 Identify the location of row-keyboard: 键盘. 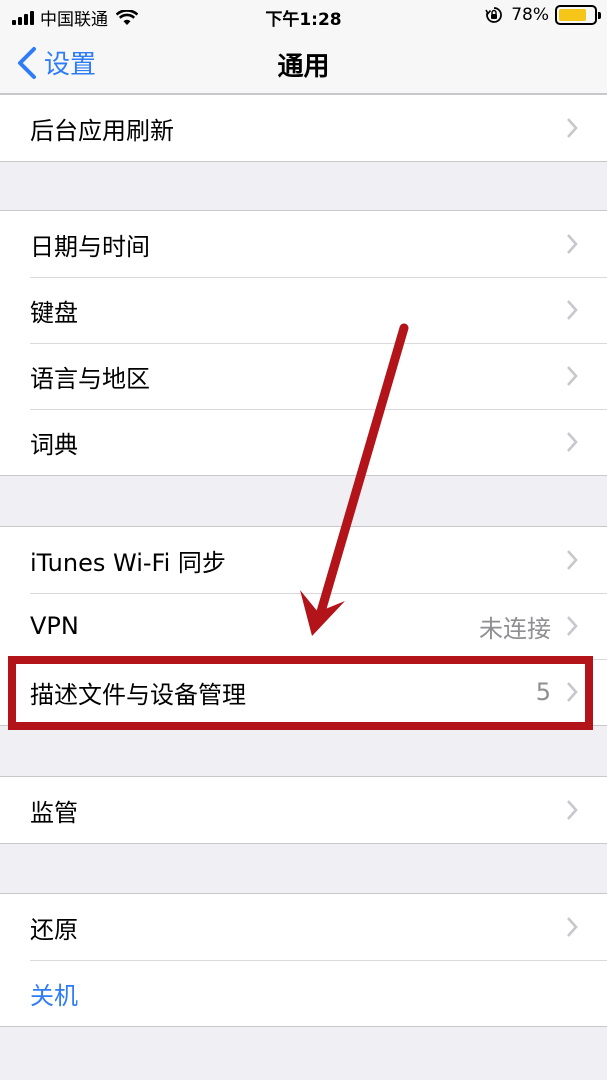
(303, 310).